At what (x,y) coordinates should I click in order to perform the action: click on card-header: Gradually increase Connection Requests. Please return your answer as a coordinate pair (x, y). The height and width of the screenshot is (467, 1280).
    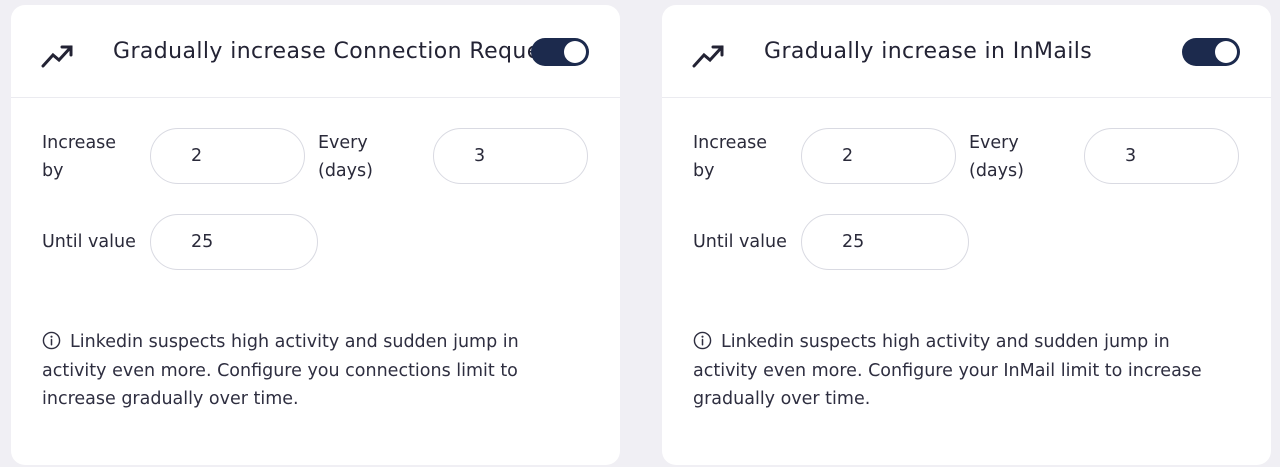
    Looking at the image, I should click on (315, 51).